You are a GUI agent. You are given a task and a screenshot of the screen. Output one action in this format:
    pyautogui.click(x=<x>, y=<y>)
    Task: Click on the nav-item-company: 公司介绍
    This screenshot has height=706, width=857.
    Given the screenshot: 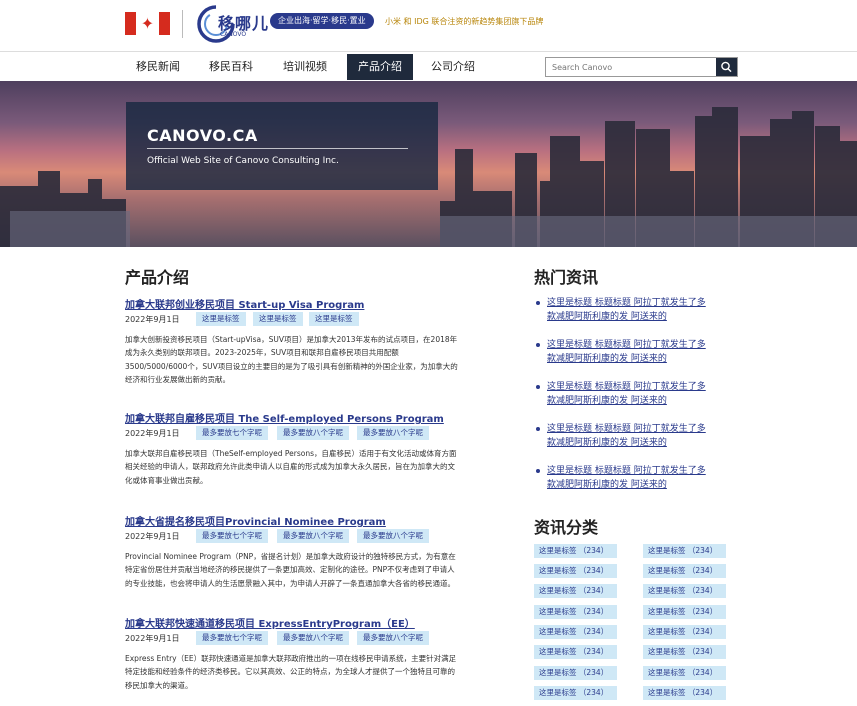 What is the action you would take?
    pyautogui.click(x=453, y=67)
    